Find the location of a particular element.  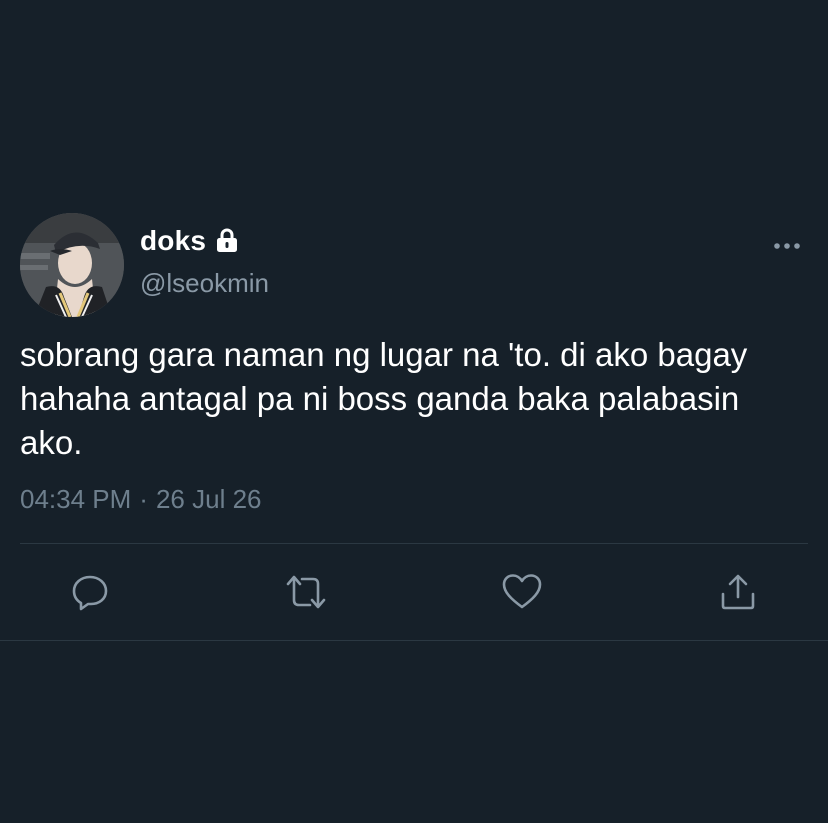

retweet-button is located at coordinates (306, 592).